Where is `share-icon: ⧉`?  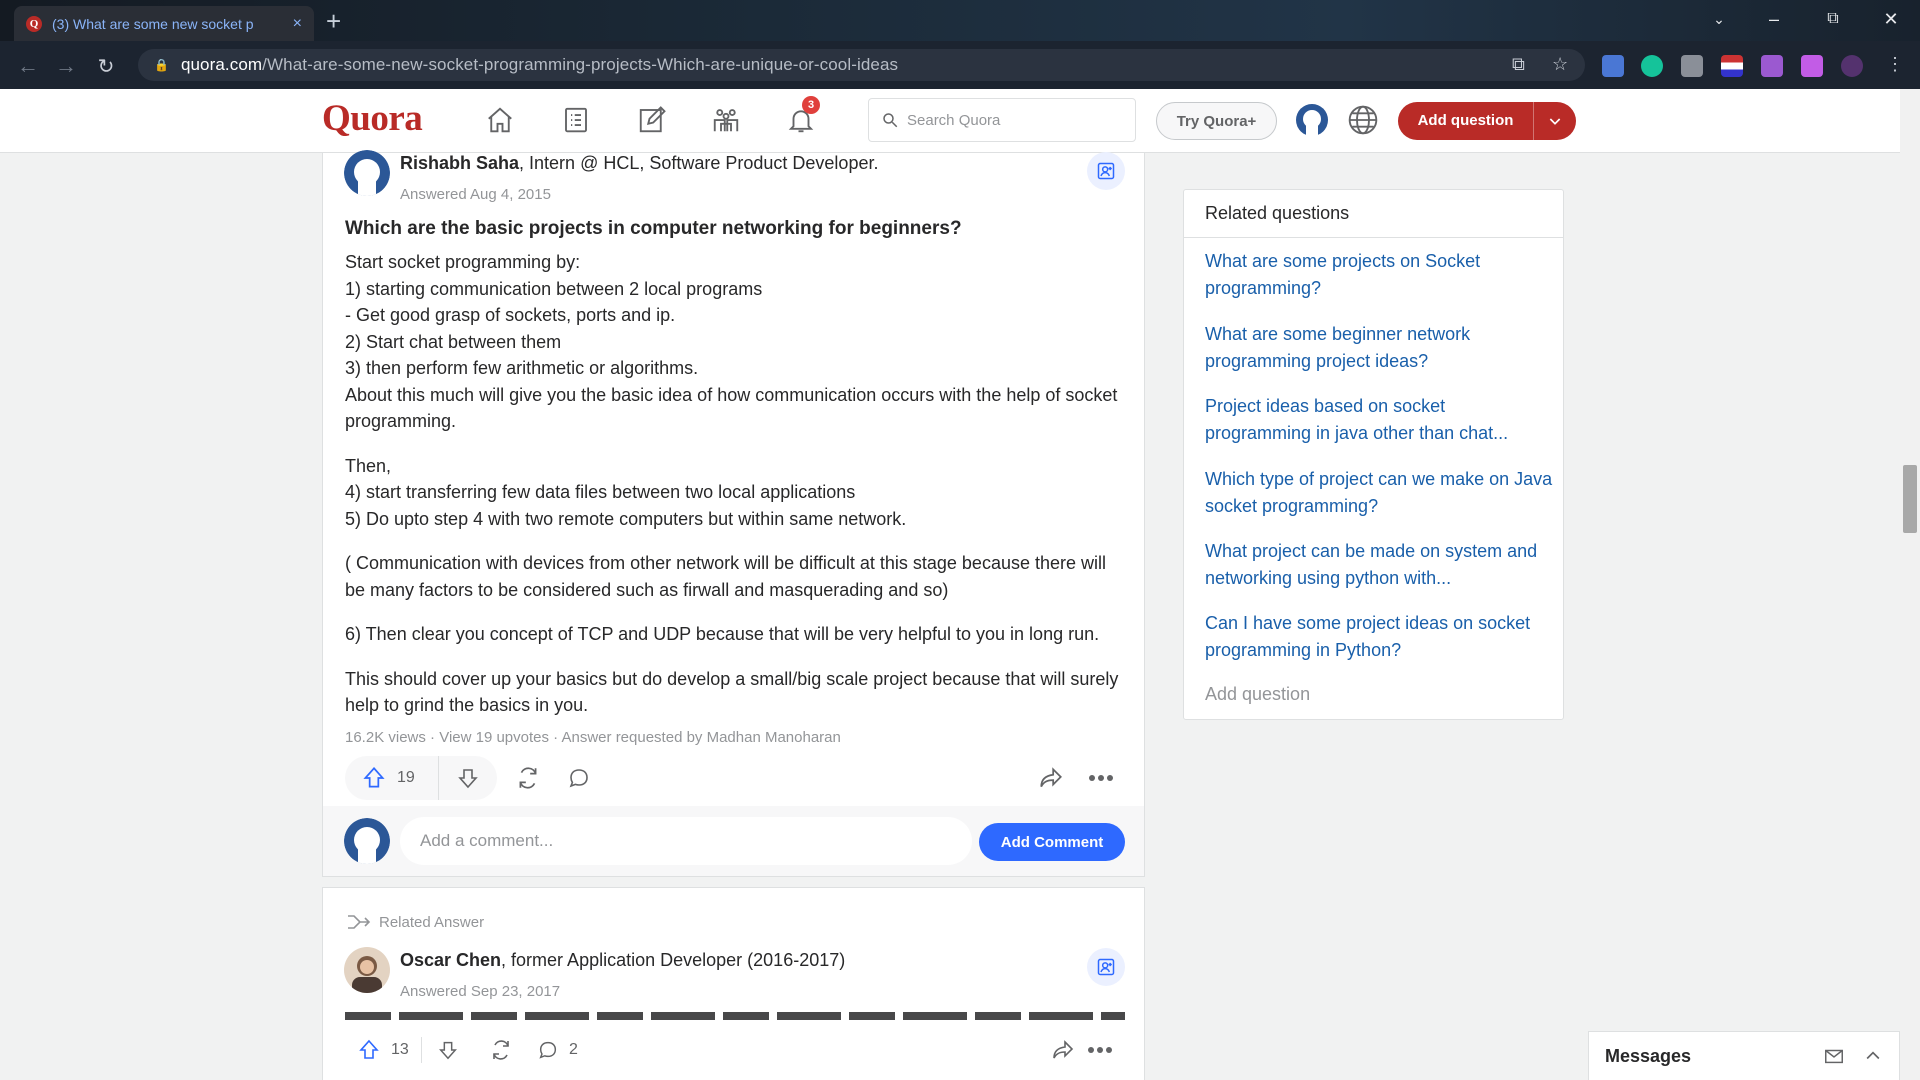 share-icon: ⧉ is located at coordinates (1518, 64).